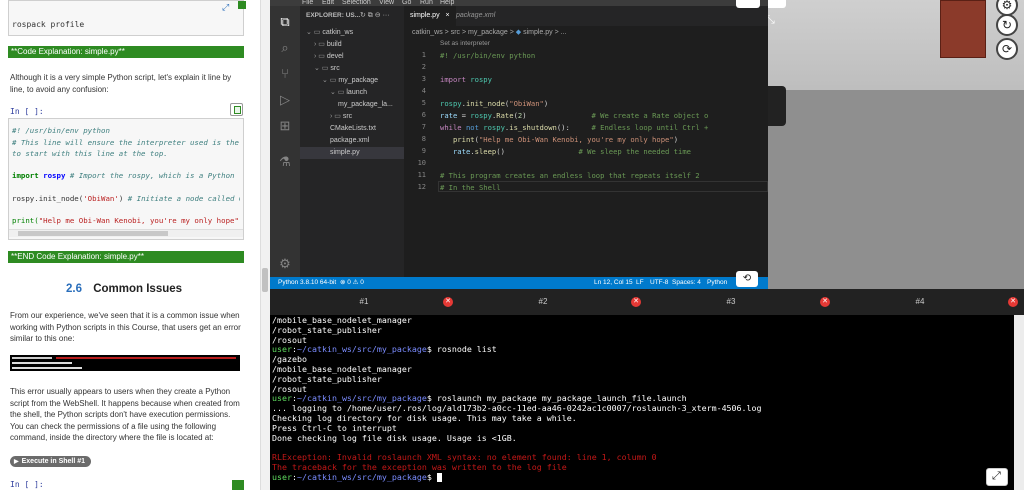 Image resolution: width=1024 pixels, height=490 pixels. Describe the element at coordinates (487, 55) in the screenshot. I see `code-line: #! /usr/bin/env python` at that location.